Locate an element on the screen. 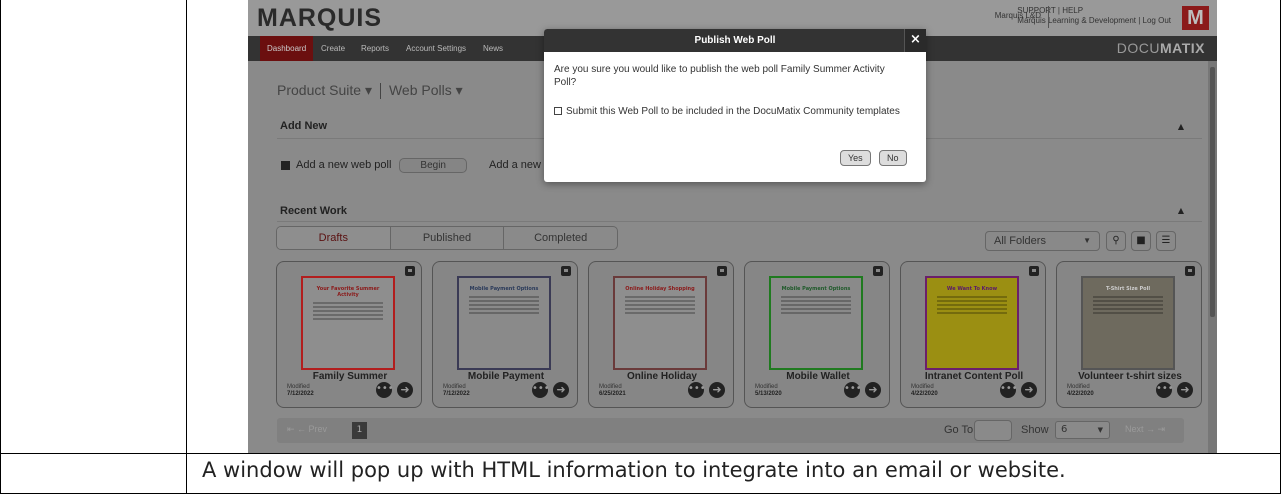 The height and width of the screenshot is (494, 1281). table-row-divider is located at coordinates (640, 453).